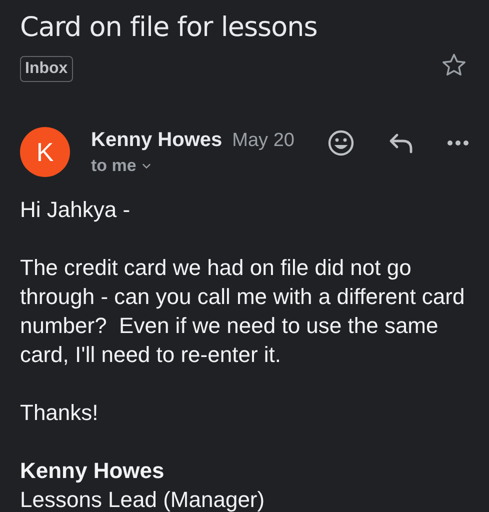 The image size is (489, 512). Describe the element at coordinates (458, 143) in the screenshot. I see `more-icon` at that location.